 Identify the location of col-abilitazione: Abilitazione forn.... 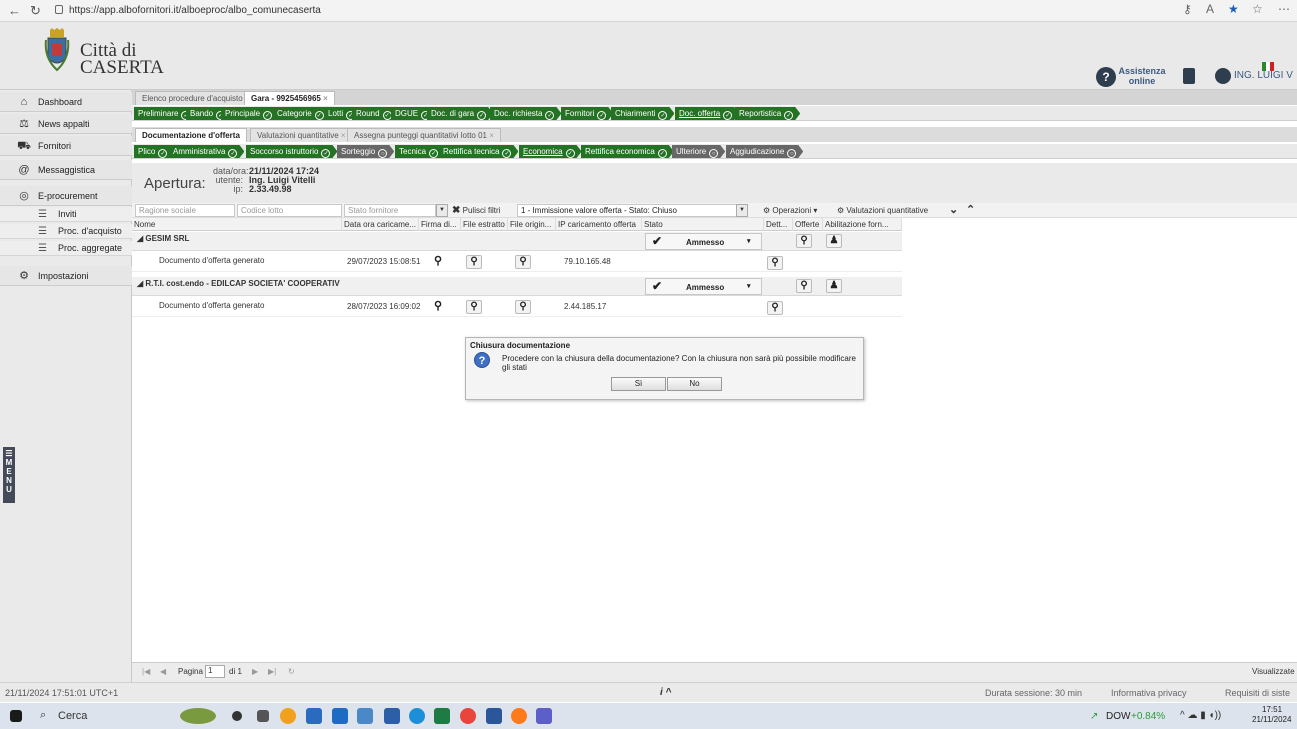
(862, 224).